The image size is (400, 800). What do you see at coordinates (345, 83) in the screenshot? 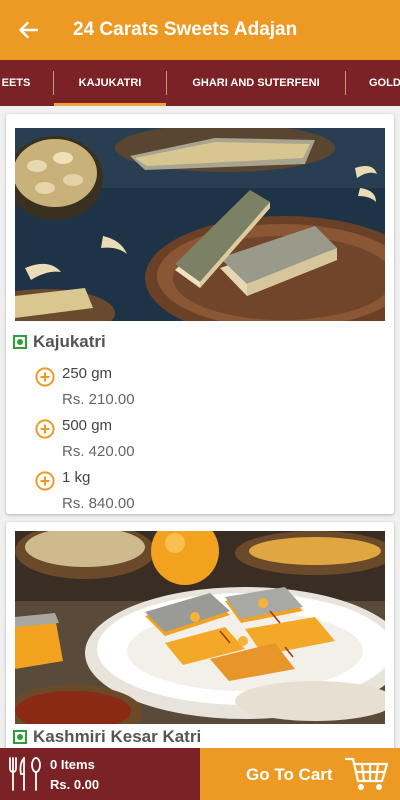
I see `tab-divider` at bounding box center [345, 83].